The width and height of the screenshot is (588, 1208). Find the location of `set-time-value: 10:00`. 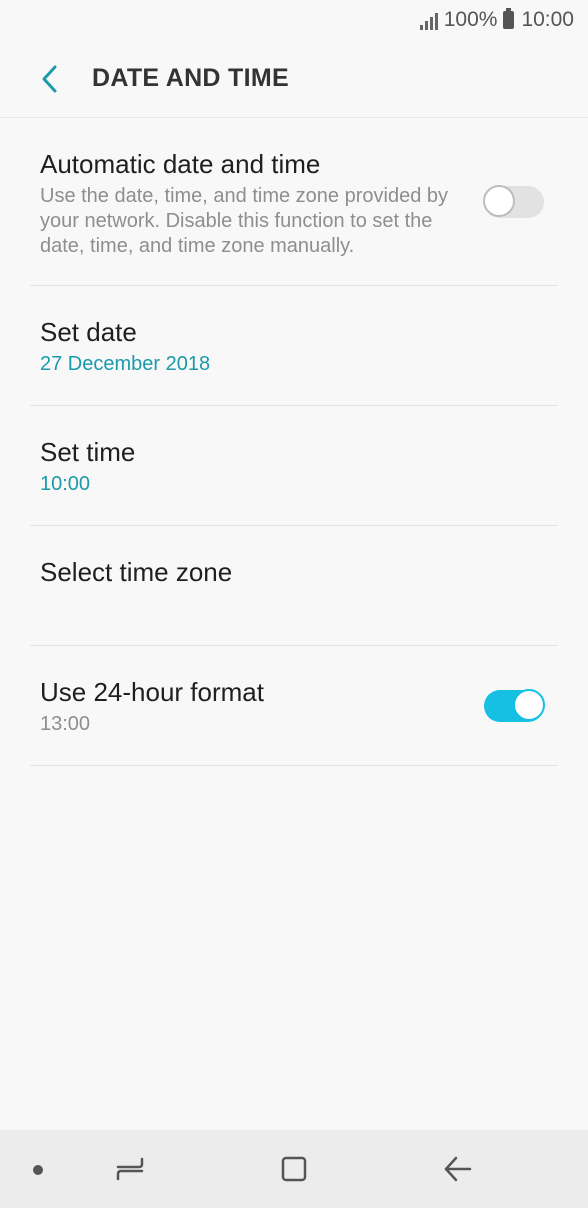

set-time-value: 10:00 is located at coordinates (65, 484).